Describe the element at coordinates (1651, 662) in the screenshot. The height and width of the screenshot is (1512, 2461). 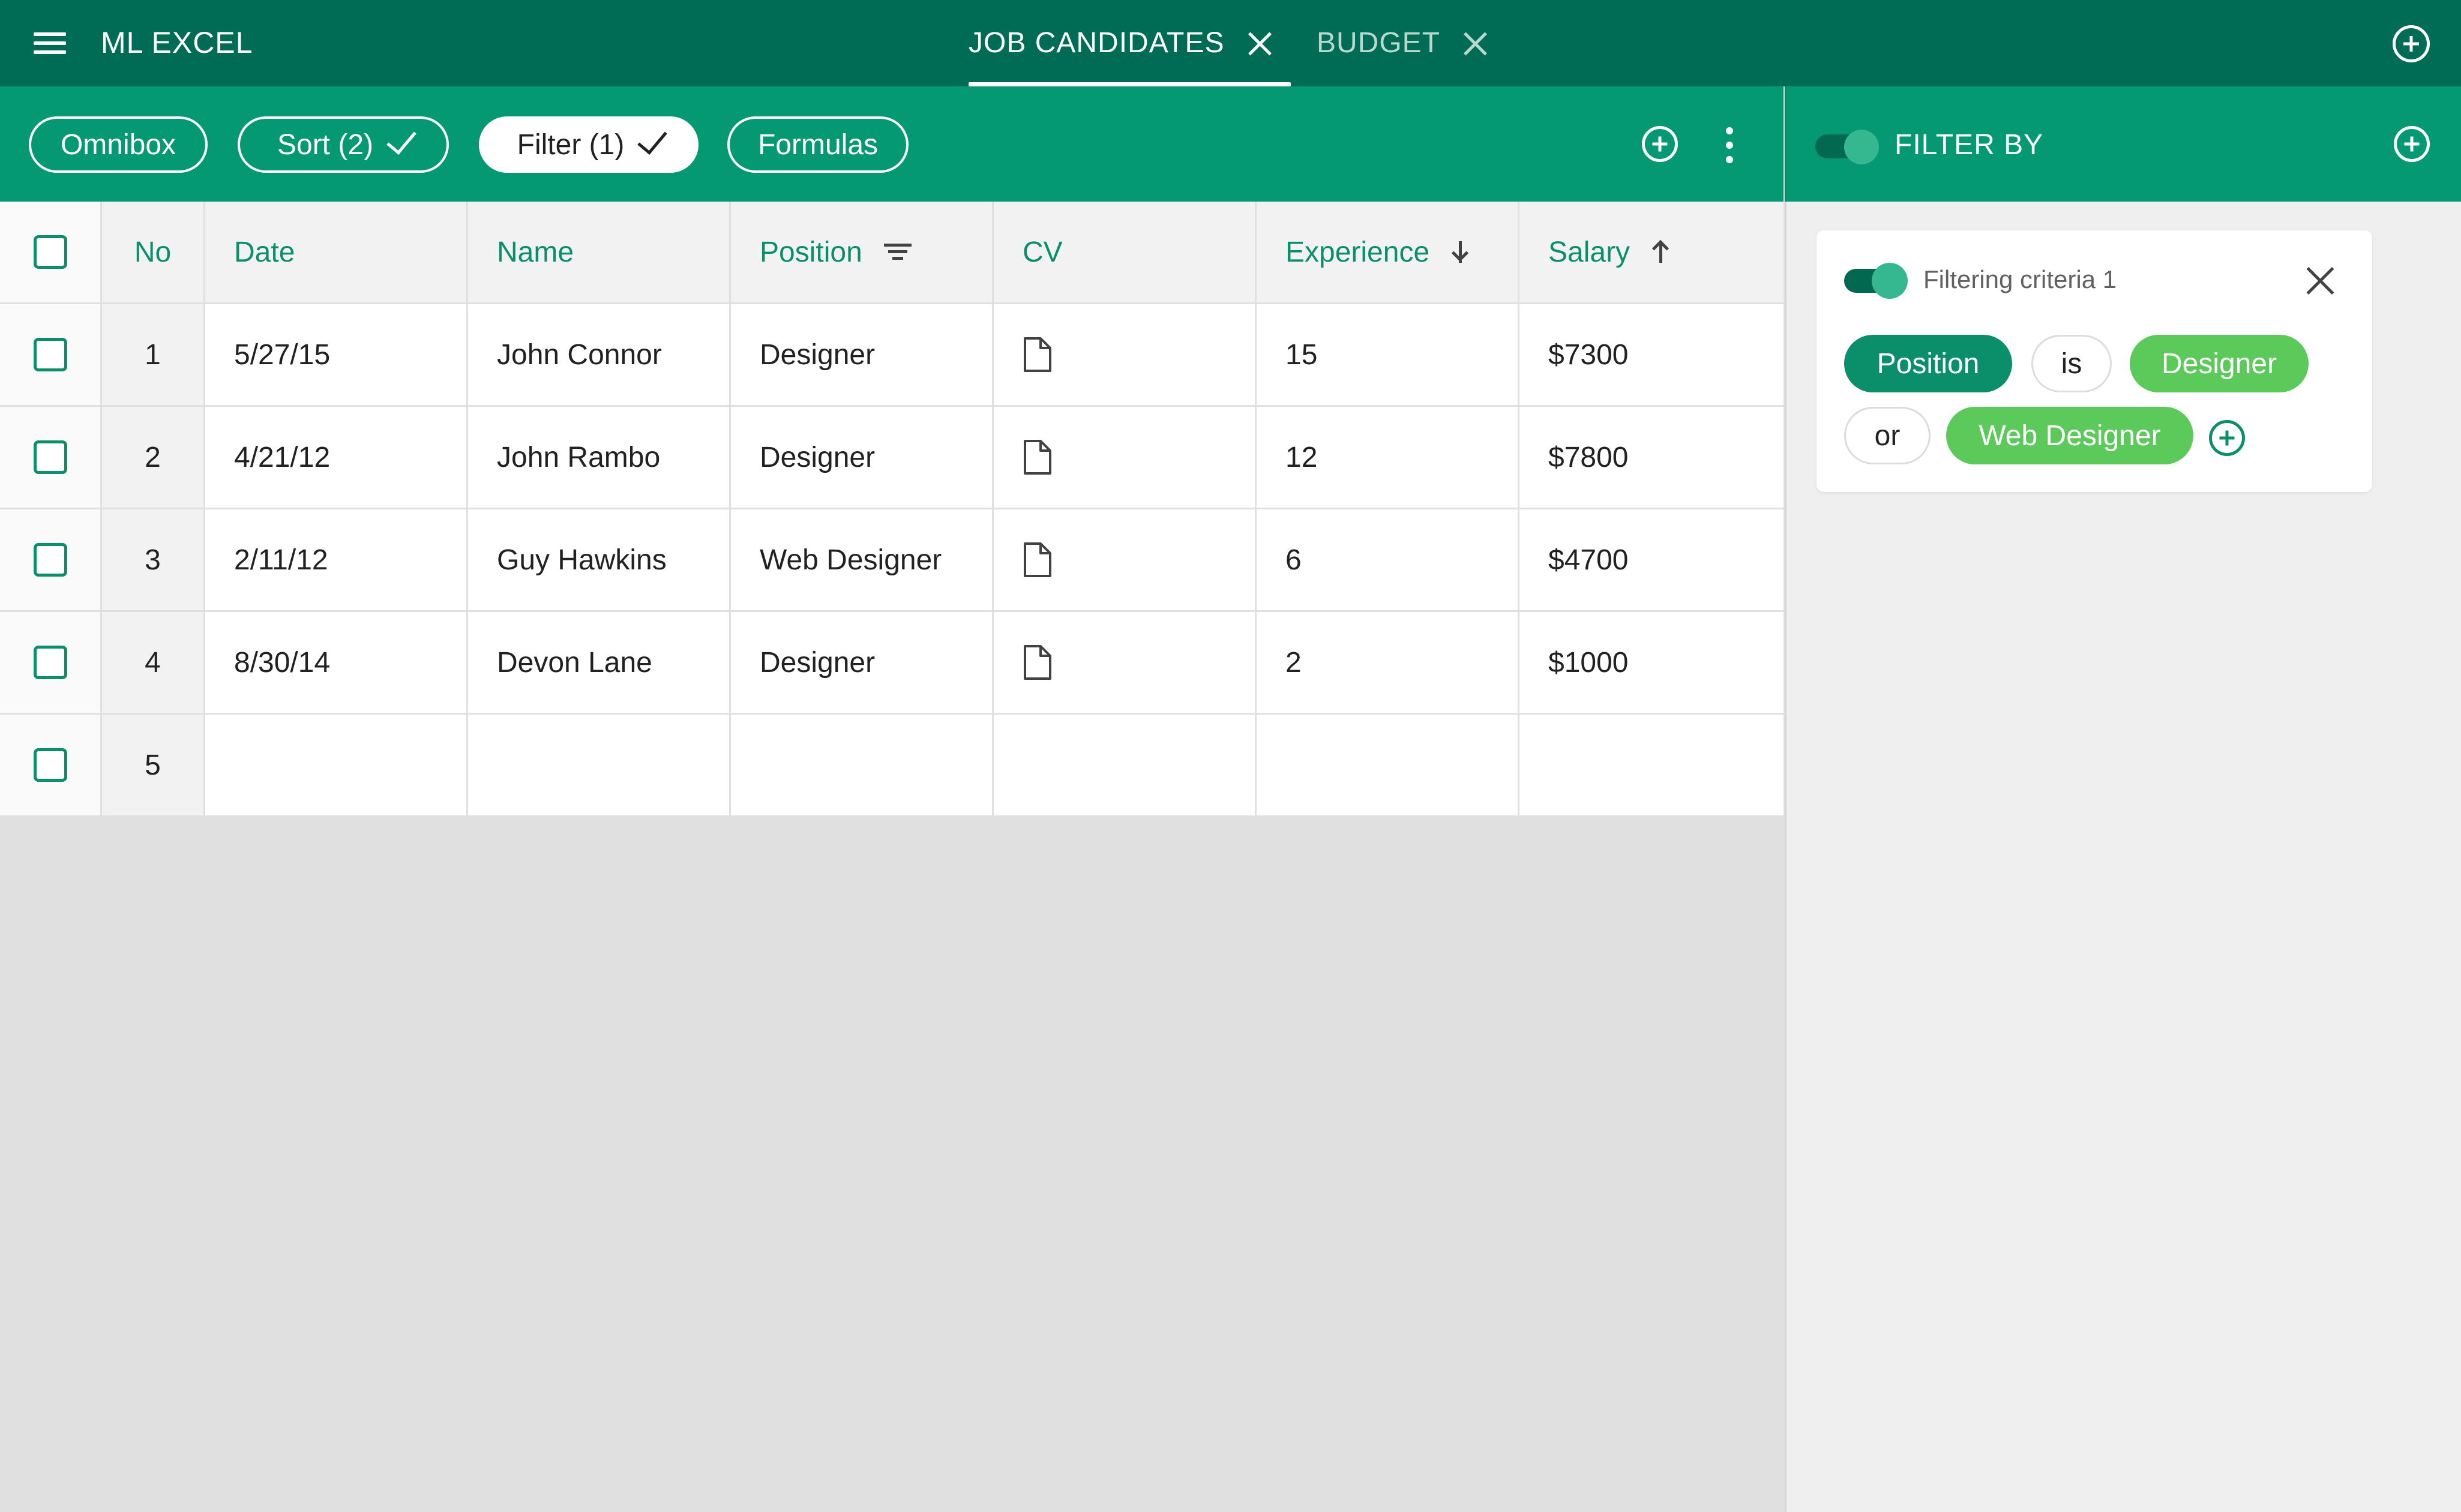
I see `salary-cell: $1000` at that location.